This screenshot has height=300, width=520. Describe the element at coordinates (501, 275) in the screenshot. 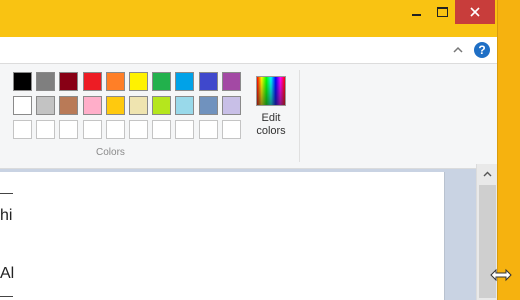

I see `resize-horizontal-icon` at that location.